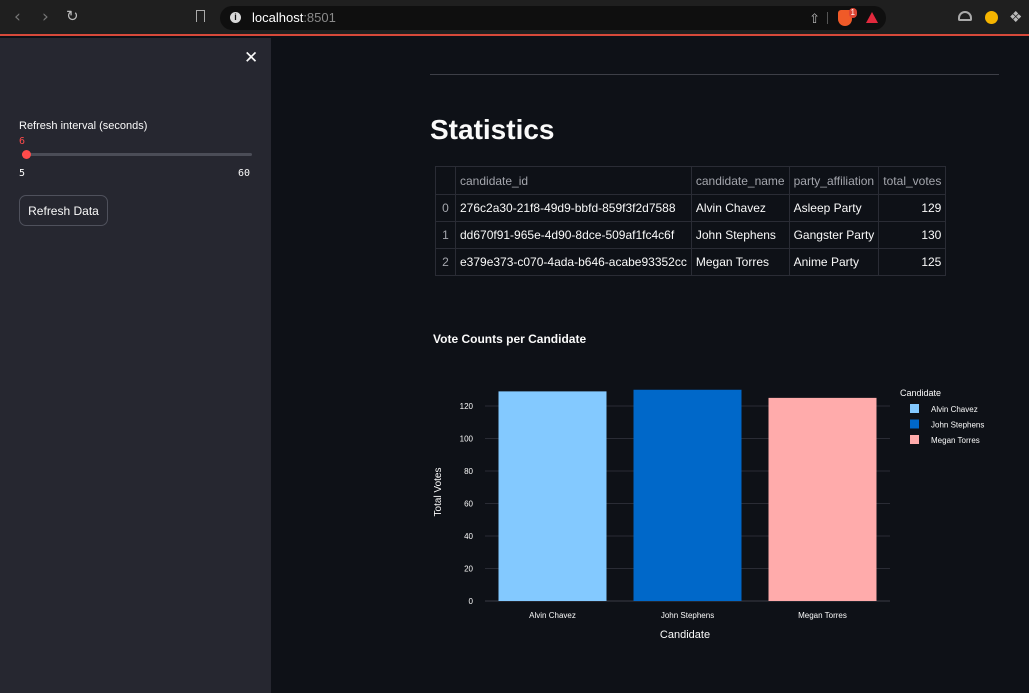 The height and width of the screenshot is (693, 1029). Describe the element at coordinates (814, 19) in the screenshot. I see `share-icon: ⇧` at that location.